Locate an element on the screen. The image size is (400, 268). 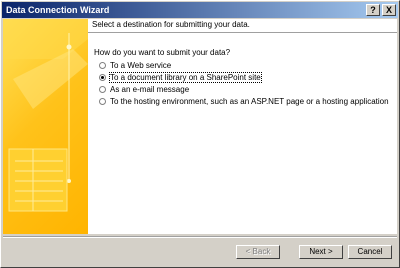
footer-divider is located at coordinates (200, 237).